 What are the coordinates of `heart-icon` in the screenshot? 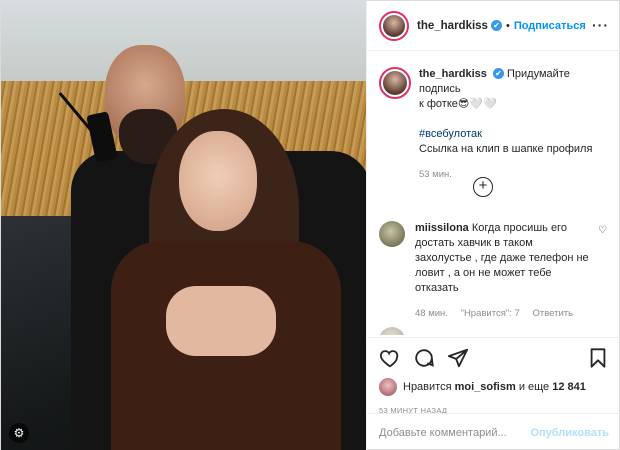 It's located at (390, 358).